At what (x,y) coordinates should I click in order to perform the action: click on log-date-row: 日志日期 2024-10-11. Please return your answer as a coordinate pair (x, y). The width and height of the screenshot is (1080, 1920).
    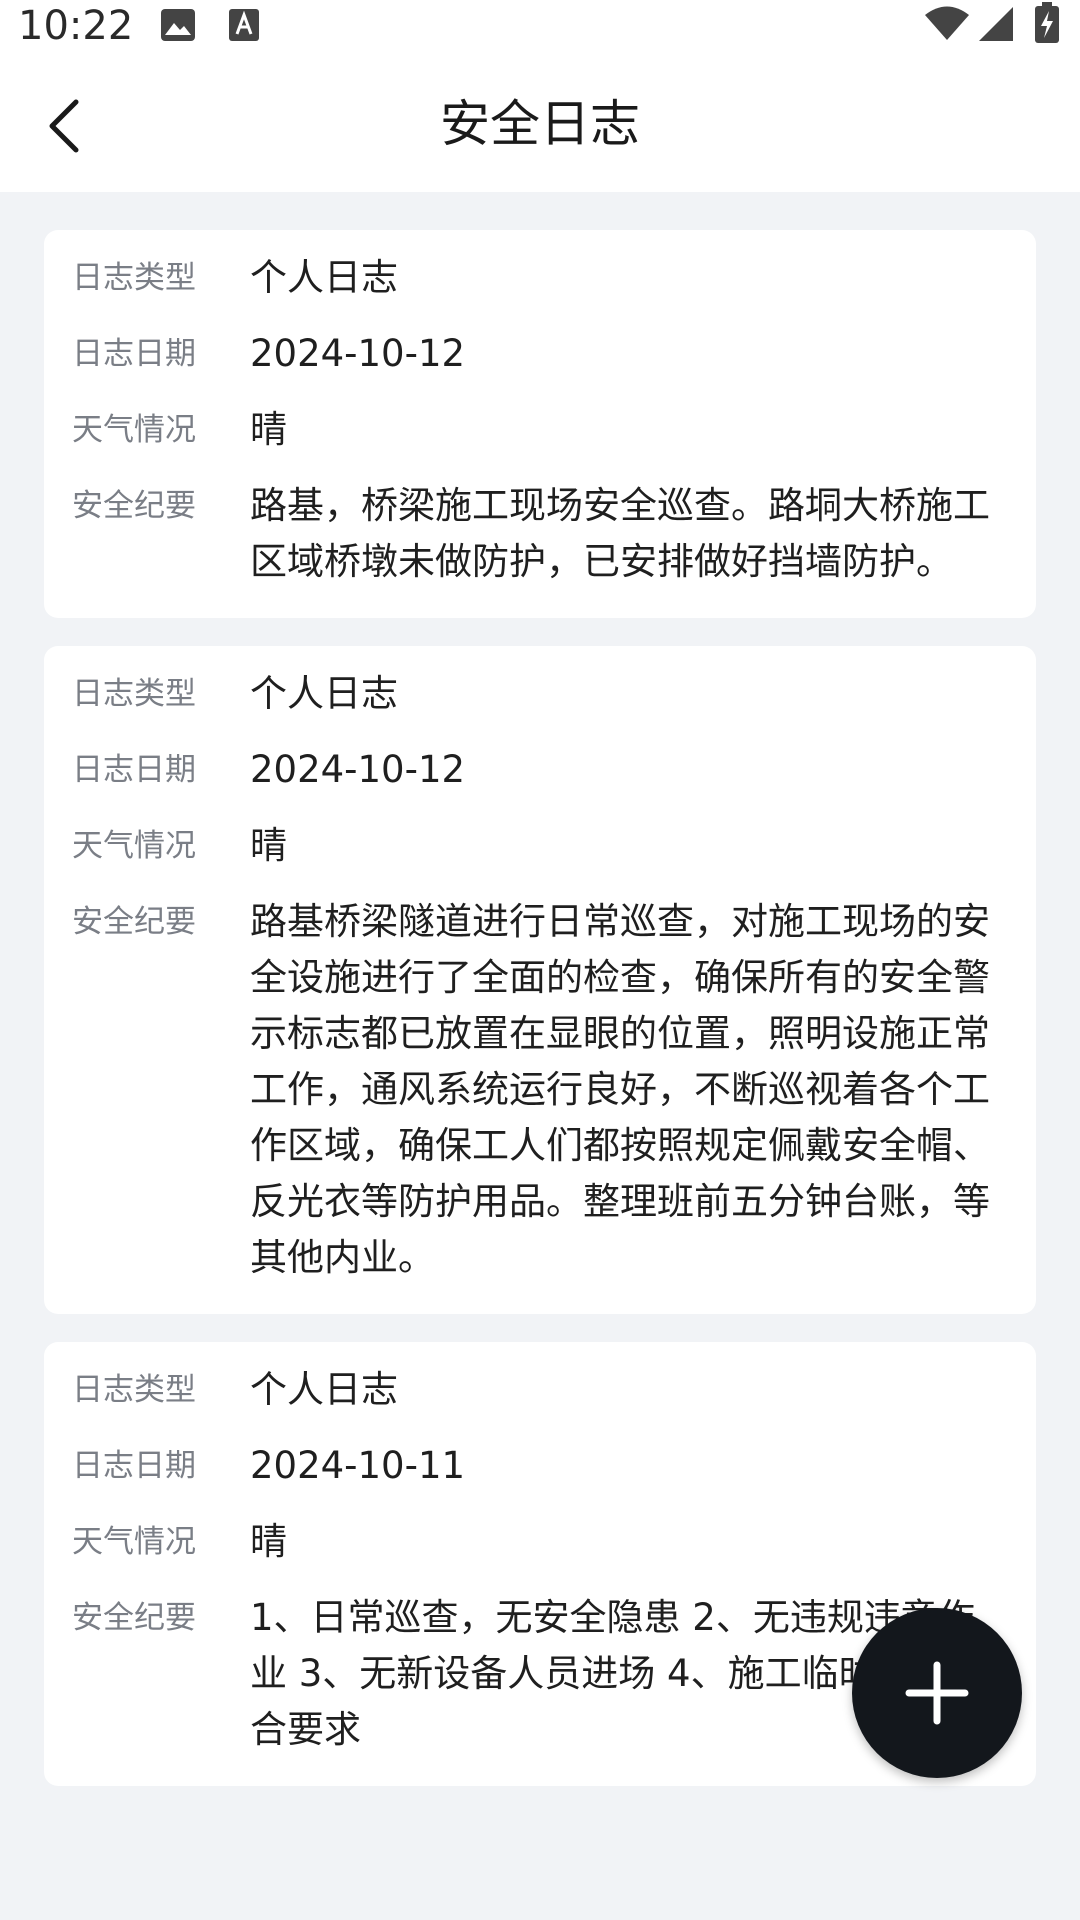
    Looking at the image, I should click on (540, 1469).